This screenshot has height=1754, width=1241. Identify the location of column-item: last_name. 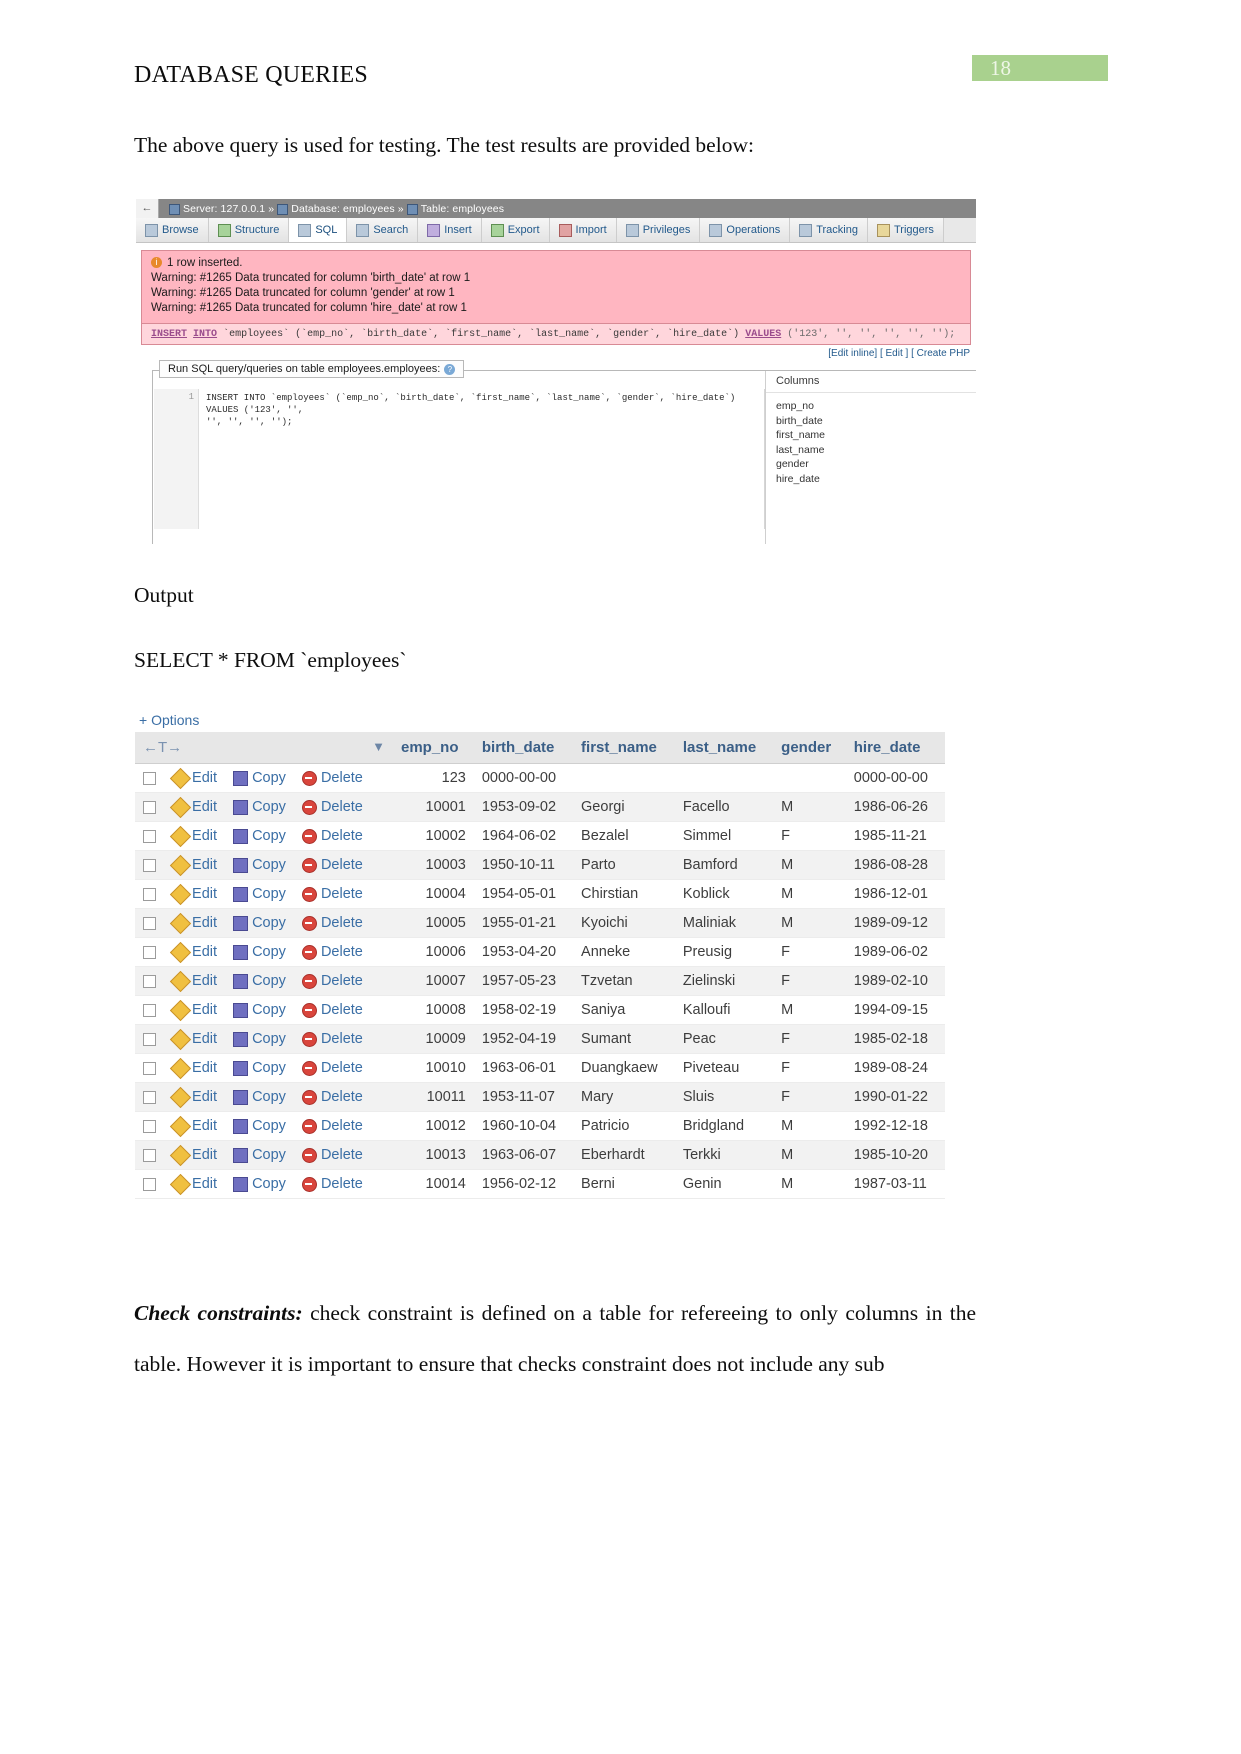
(876, 450).